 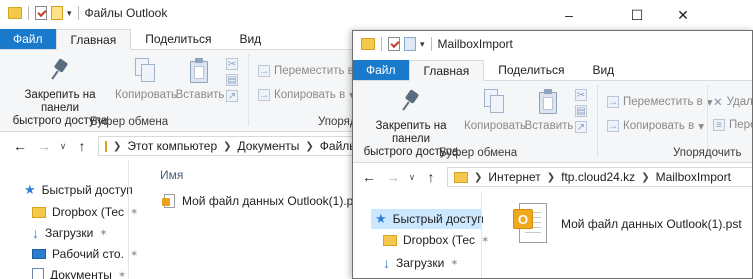 I want to click on pin-label-line1: Закрепить на панели, so click(x=60, y=101).